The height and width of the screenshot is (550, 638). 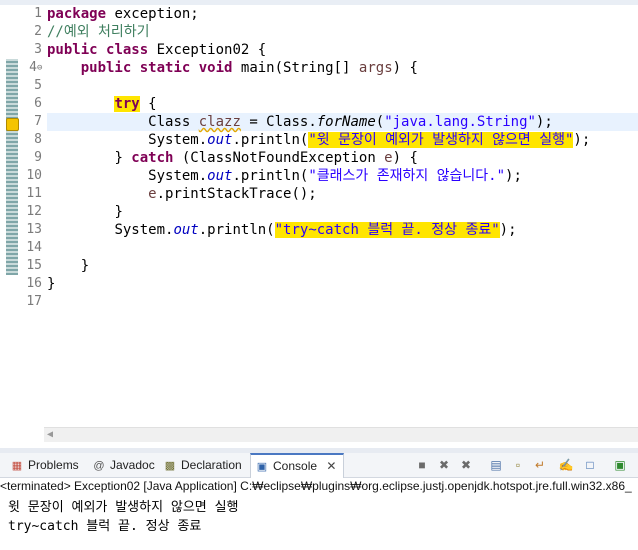 What do you see at coordinates (297, 465) in the screenshot?
I see `tab-console: ▣ Console ✕` at bounding box center [297, 465].